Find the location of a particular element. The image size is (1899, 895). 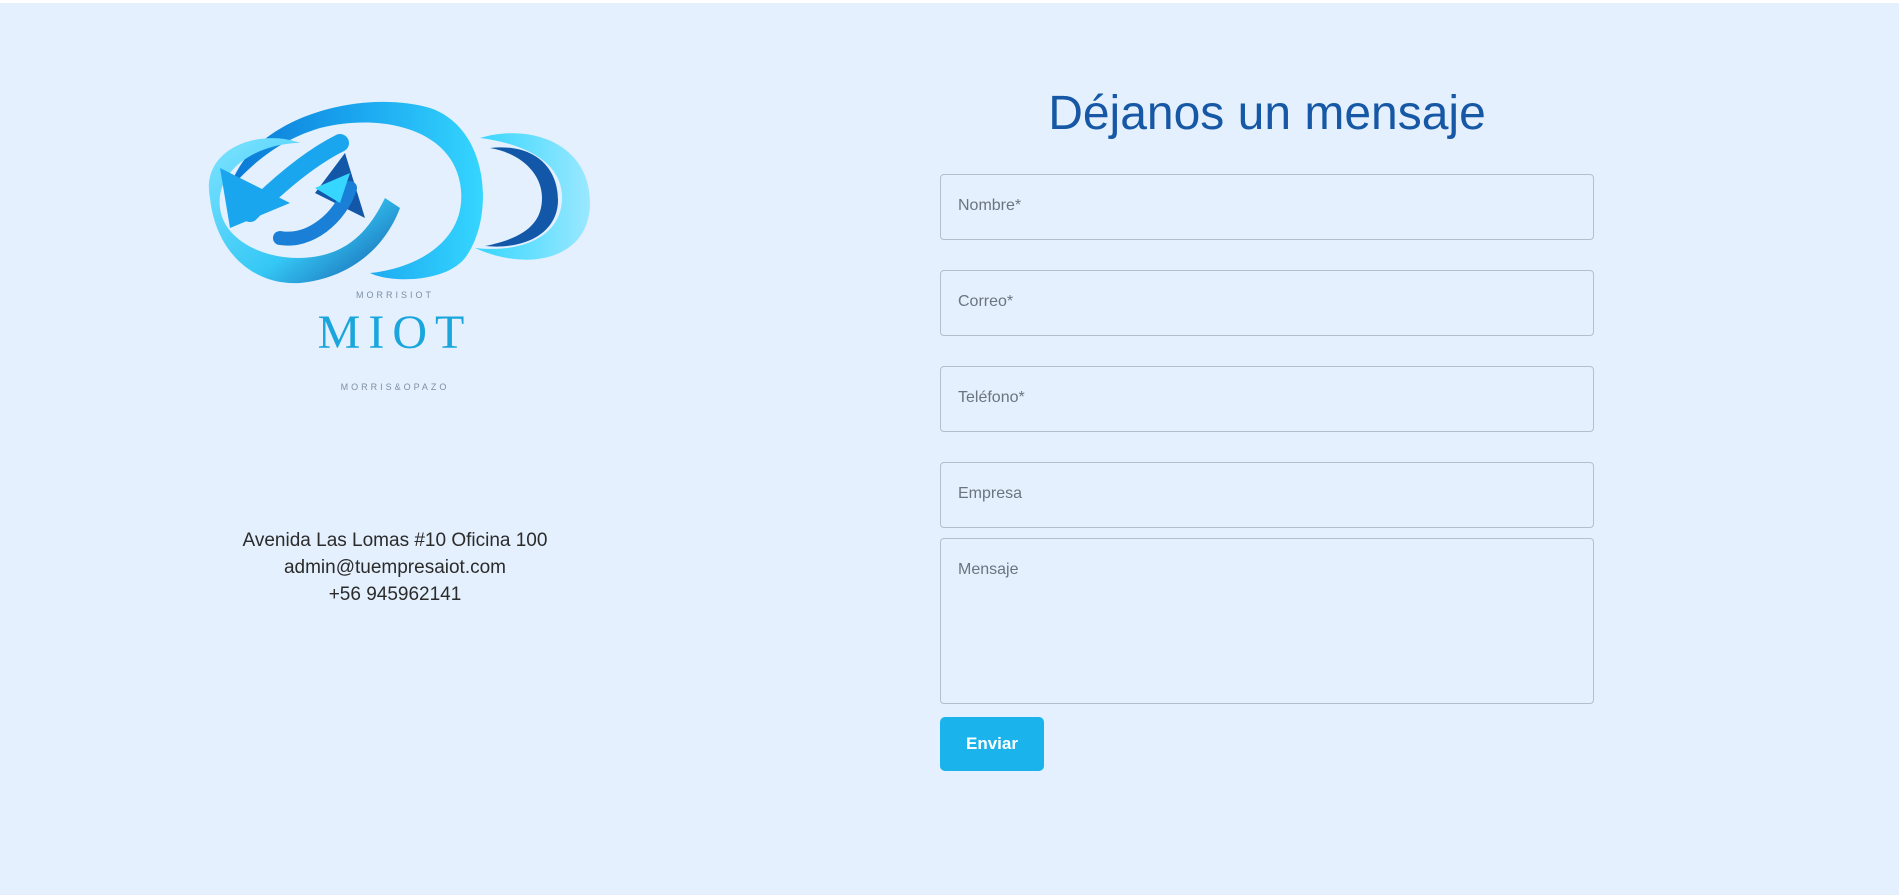

brand-tagline-bottom: MORRIS&OPAZO is located at coordinates (395, 387).